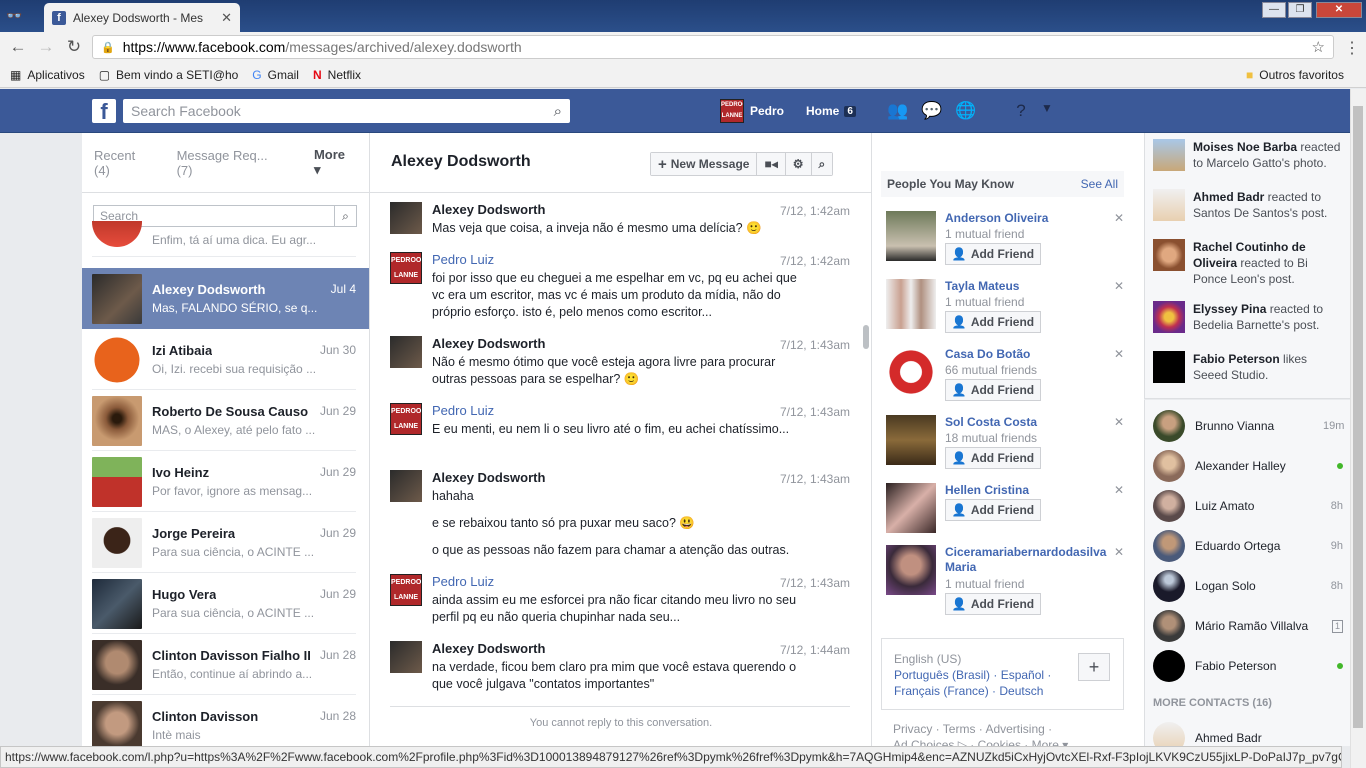 The height and width of the screenshot is (768, 1366). What do you see at coordinates (771, 164) in the screenshot?
I see `video-call-button: ■◂` at bounding box center [771, 164].